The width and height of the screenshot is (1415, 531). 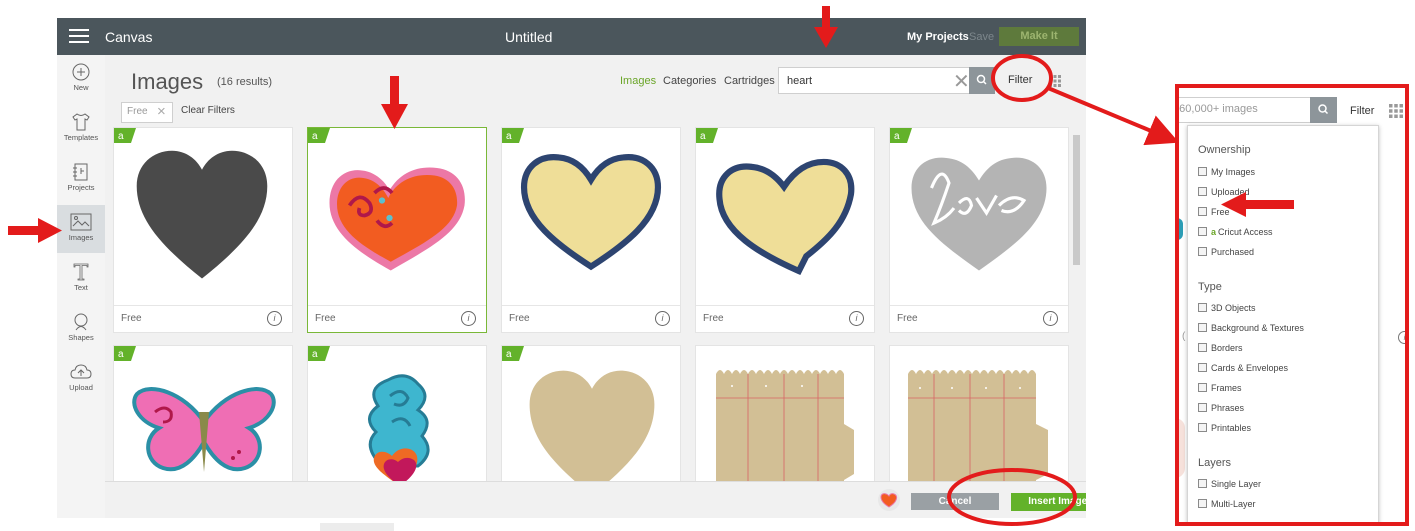 I want to click on filter-option-free: Free, so click(x=1214, y=212).